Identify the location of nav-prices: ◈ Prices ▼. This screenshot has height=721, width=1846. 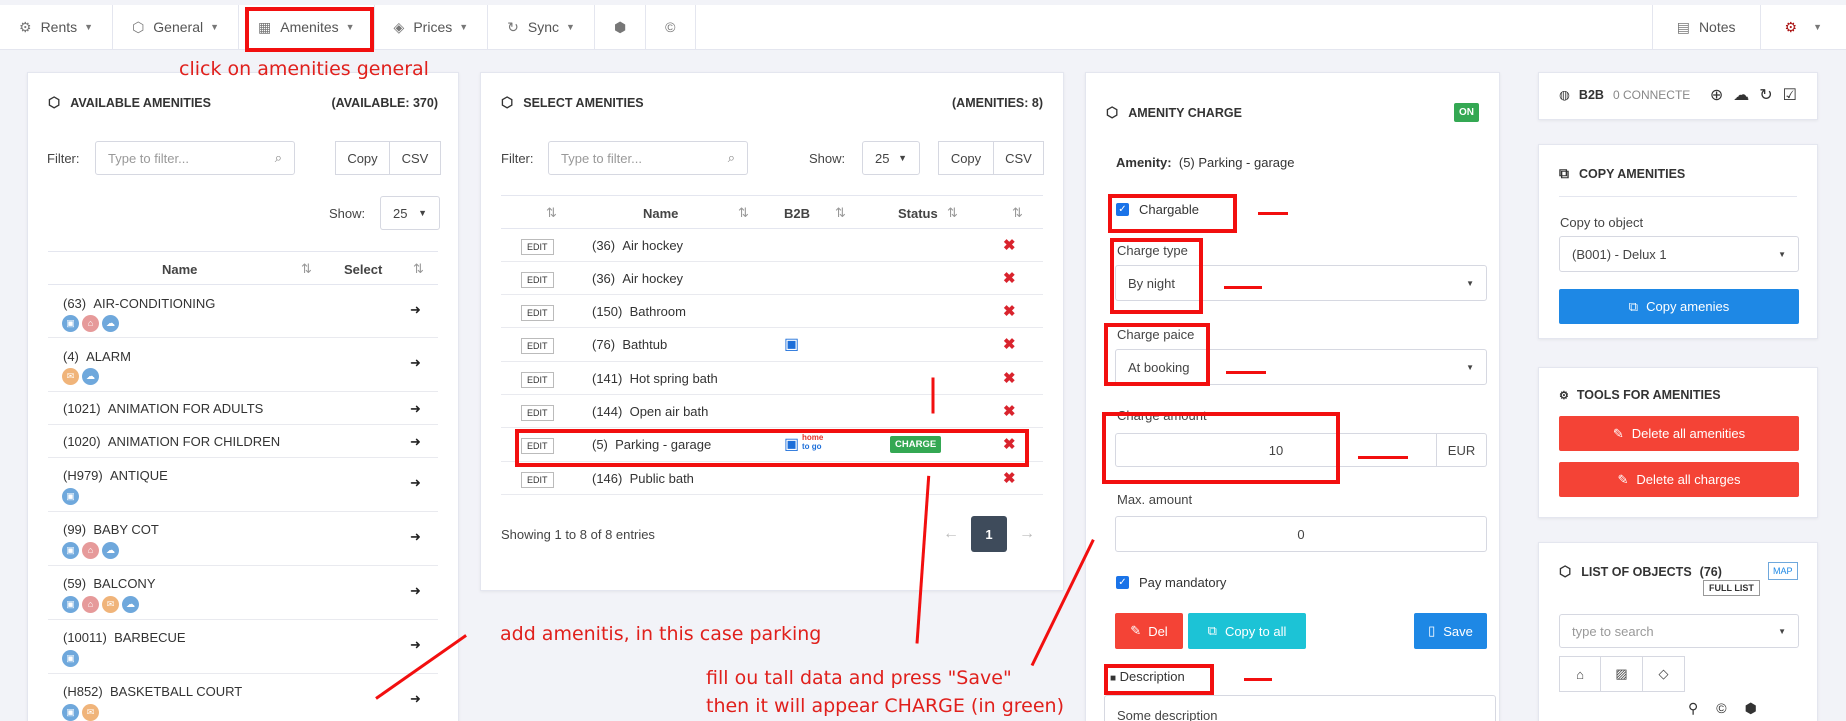
(432, 27).